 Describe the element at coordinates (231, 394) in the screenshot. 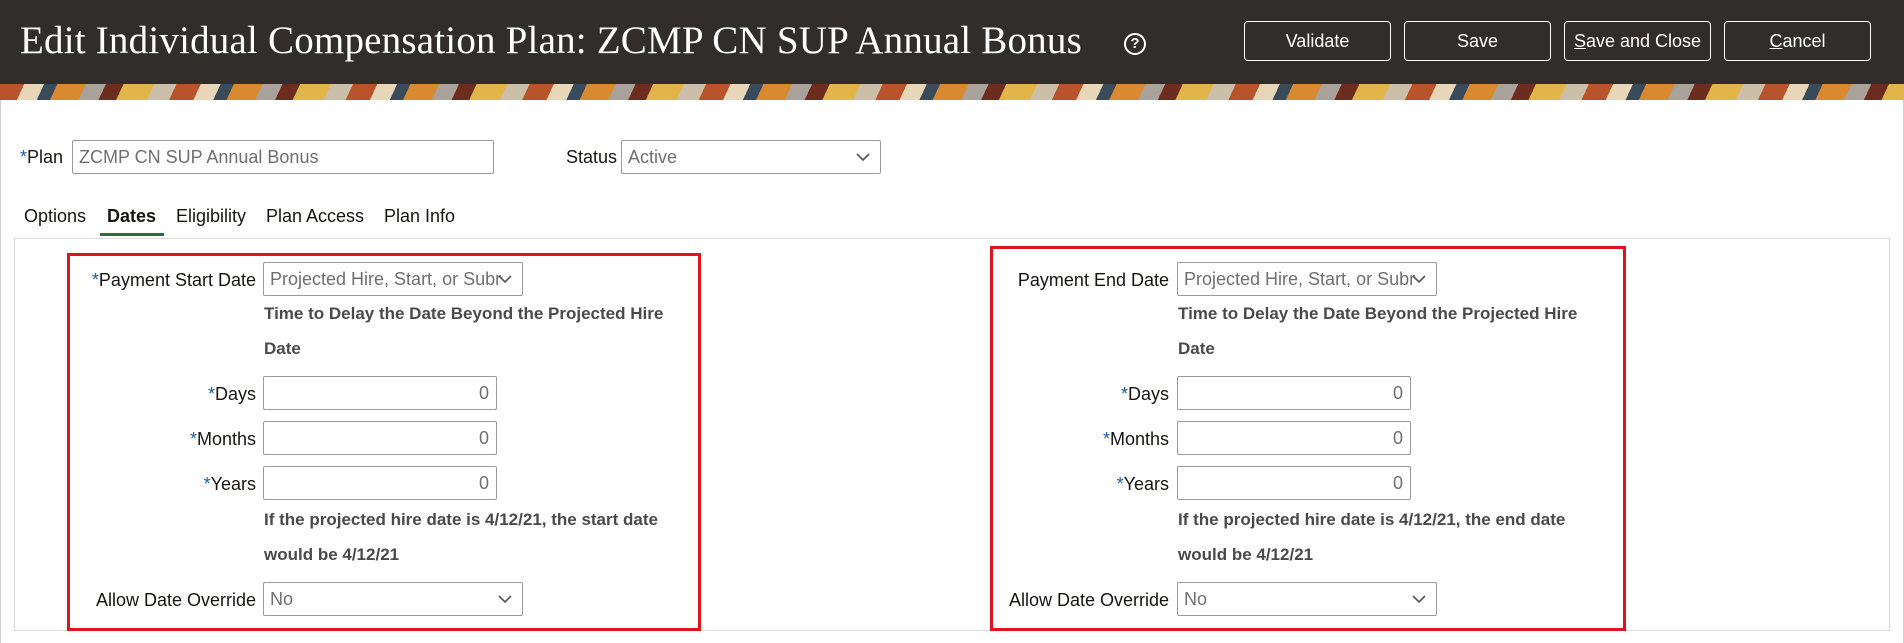

I see `start-days-label: *Days` at that location.